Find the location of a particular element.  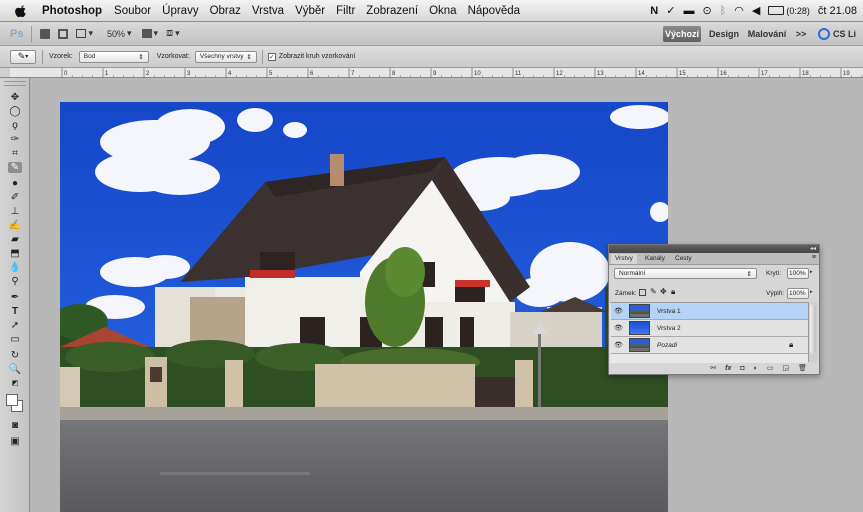

eyedropper-tool-icon: ✎ is located at coordinates (15, 167).